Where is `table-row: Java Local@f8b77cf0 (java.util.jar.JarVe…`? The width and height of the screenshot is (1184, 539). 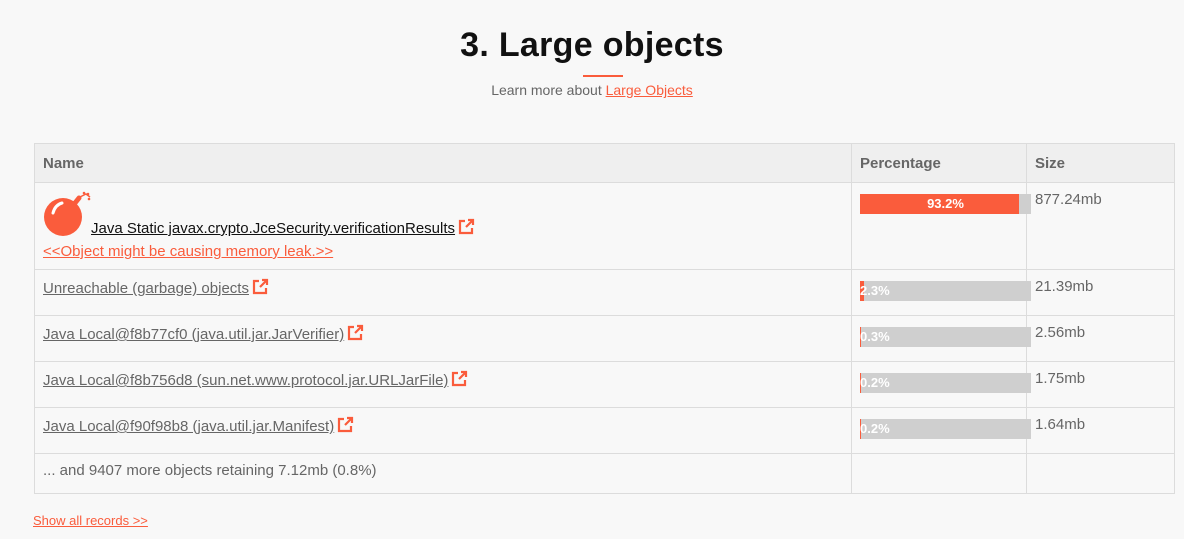 table-row: Java Local@f8b77cf0 (java.util.jar.JarVe… is located at coordinates (604, 338).